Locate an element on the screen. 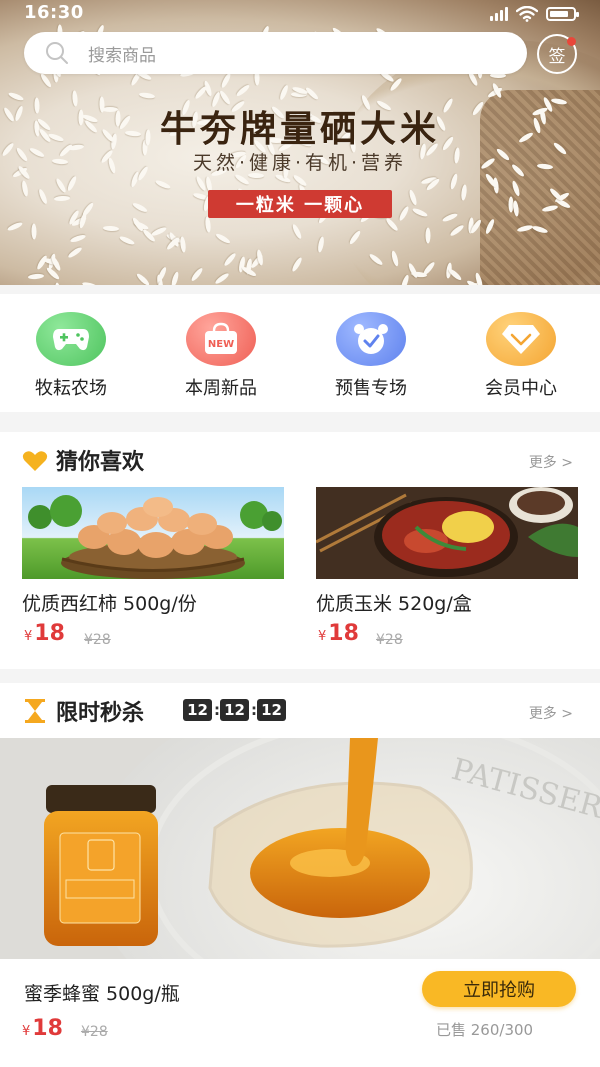  buy-now-button: 立即抢购 is located at coordinates (499, 989).